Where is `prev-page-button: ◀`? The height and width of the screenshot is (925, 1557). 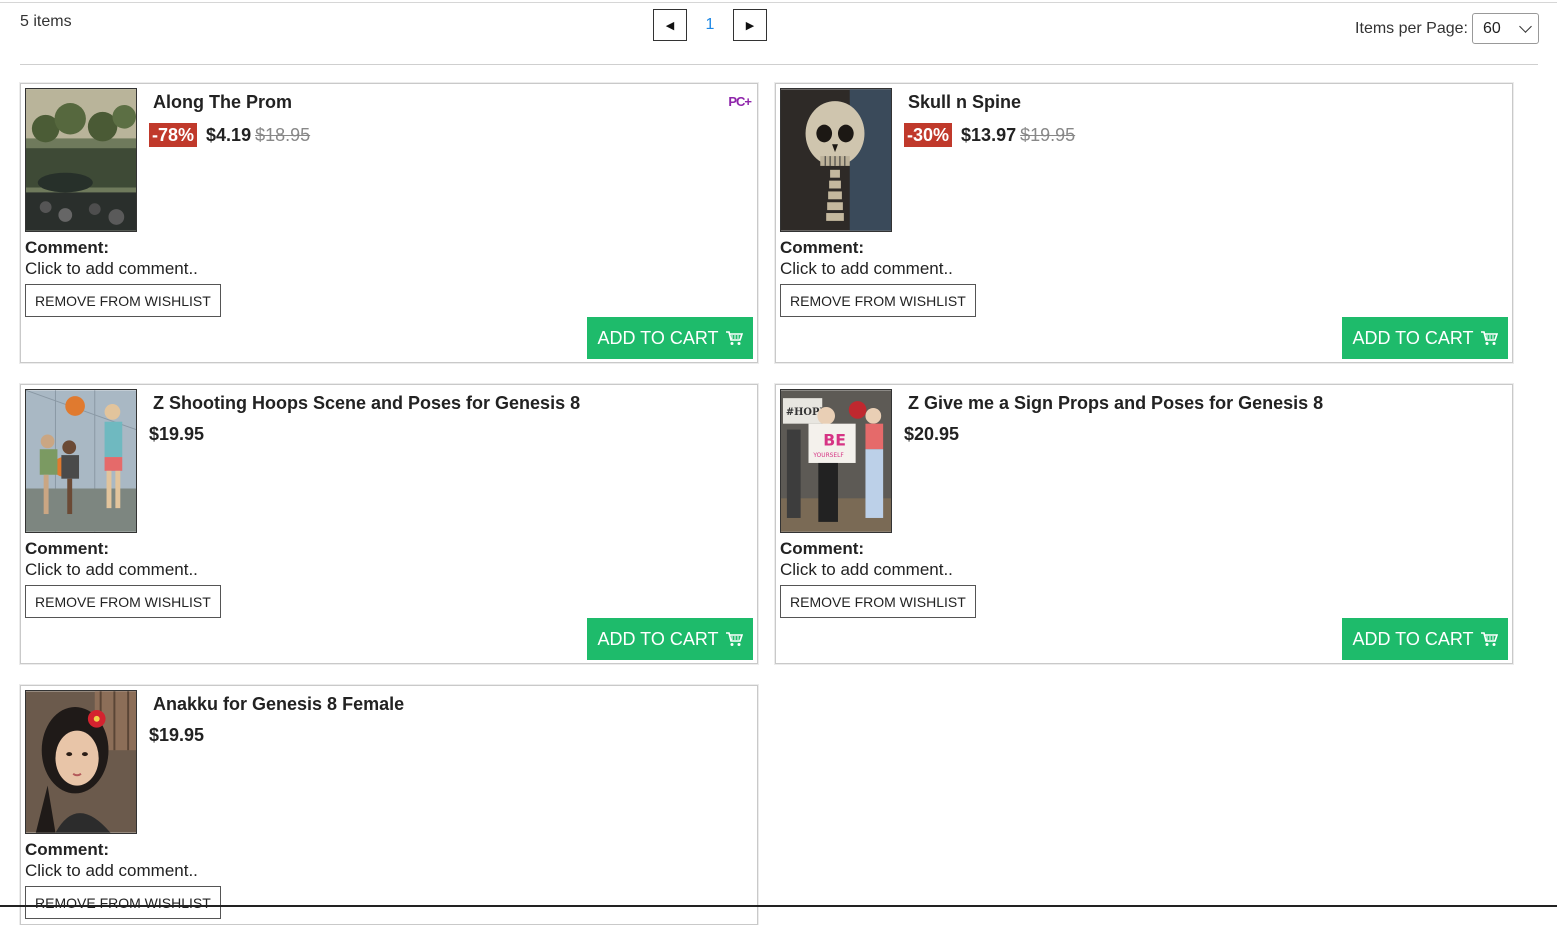 prev-page-button: ◀ is located at coordinates (670, 25).